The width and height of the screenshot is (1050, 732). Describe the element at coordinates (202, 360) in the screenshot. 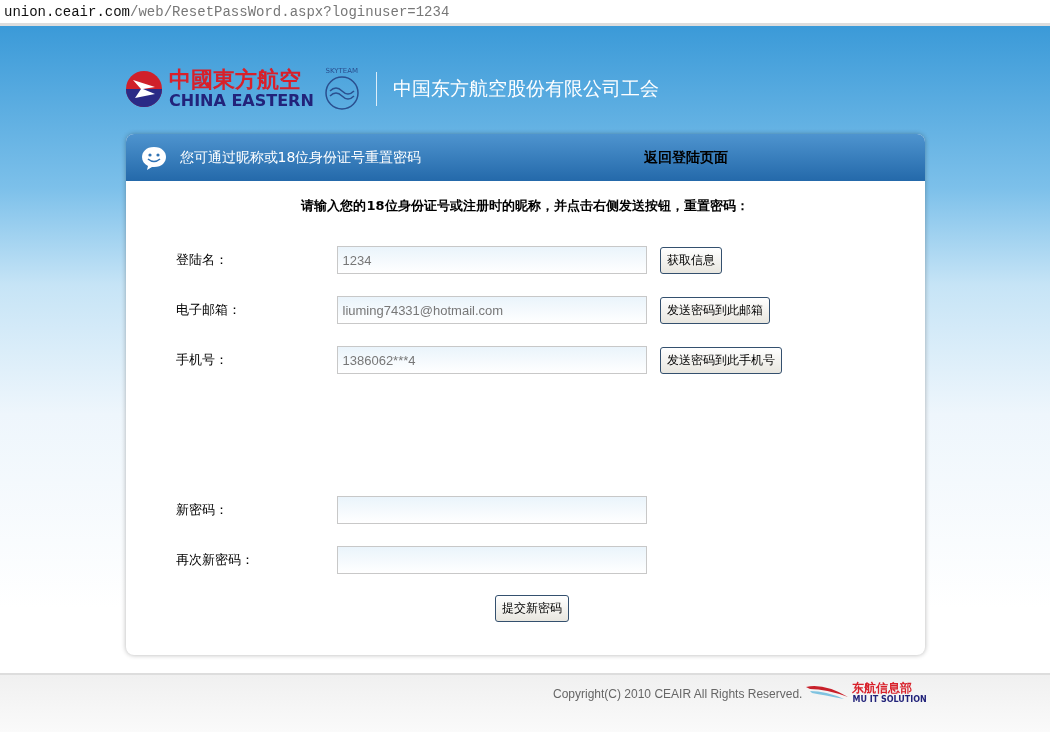

I see `field-label: 手机号：` at that location.